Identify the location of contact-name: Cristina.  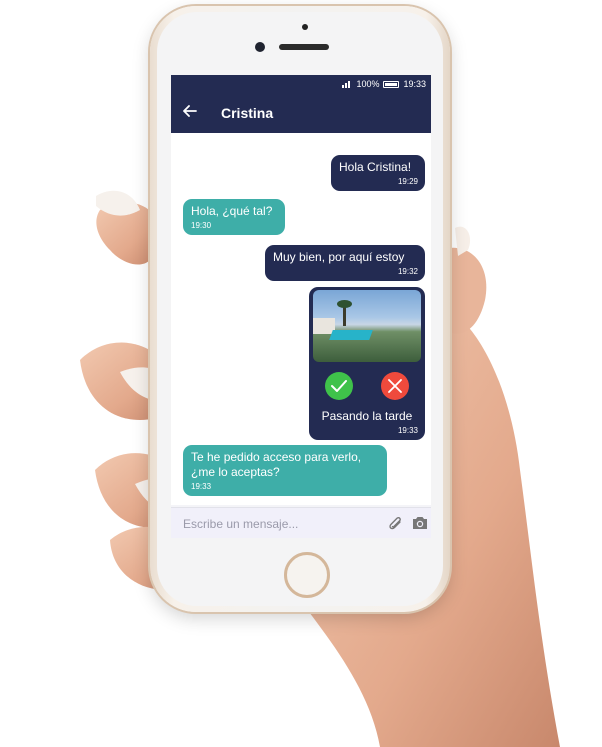
(247, 113).